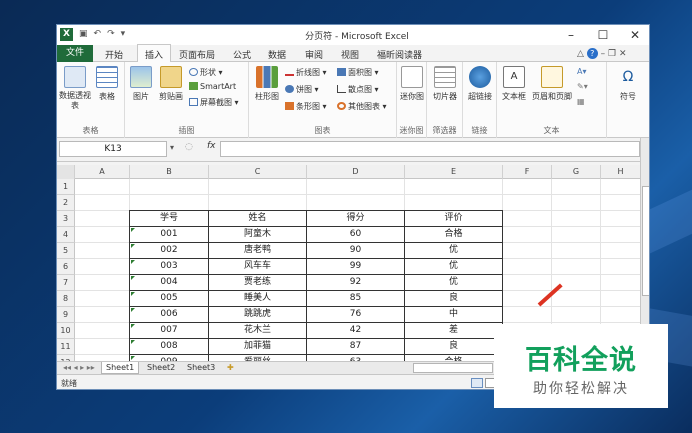 Image resolution: width=692 pixels, height=433 pixels. What do you see at coordinates (189, 147) in the screenshot?
I see `cancel-entry-icon: ◌` at bounding box center [189, 147].